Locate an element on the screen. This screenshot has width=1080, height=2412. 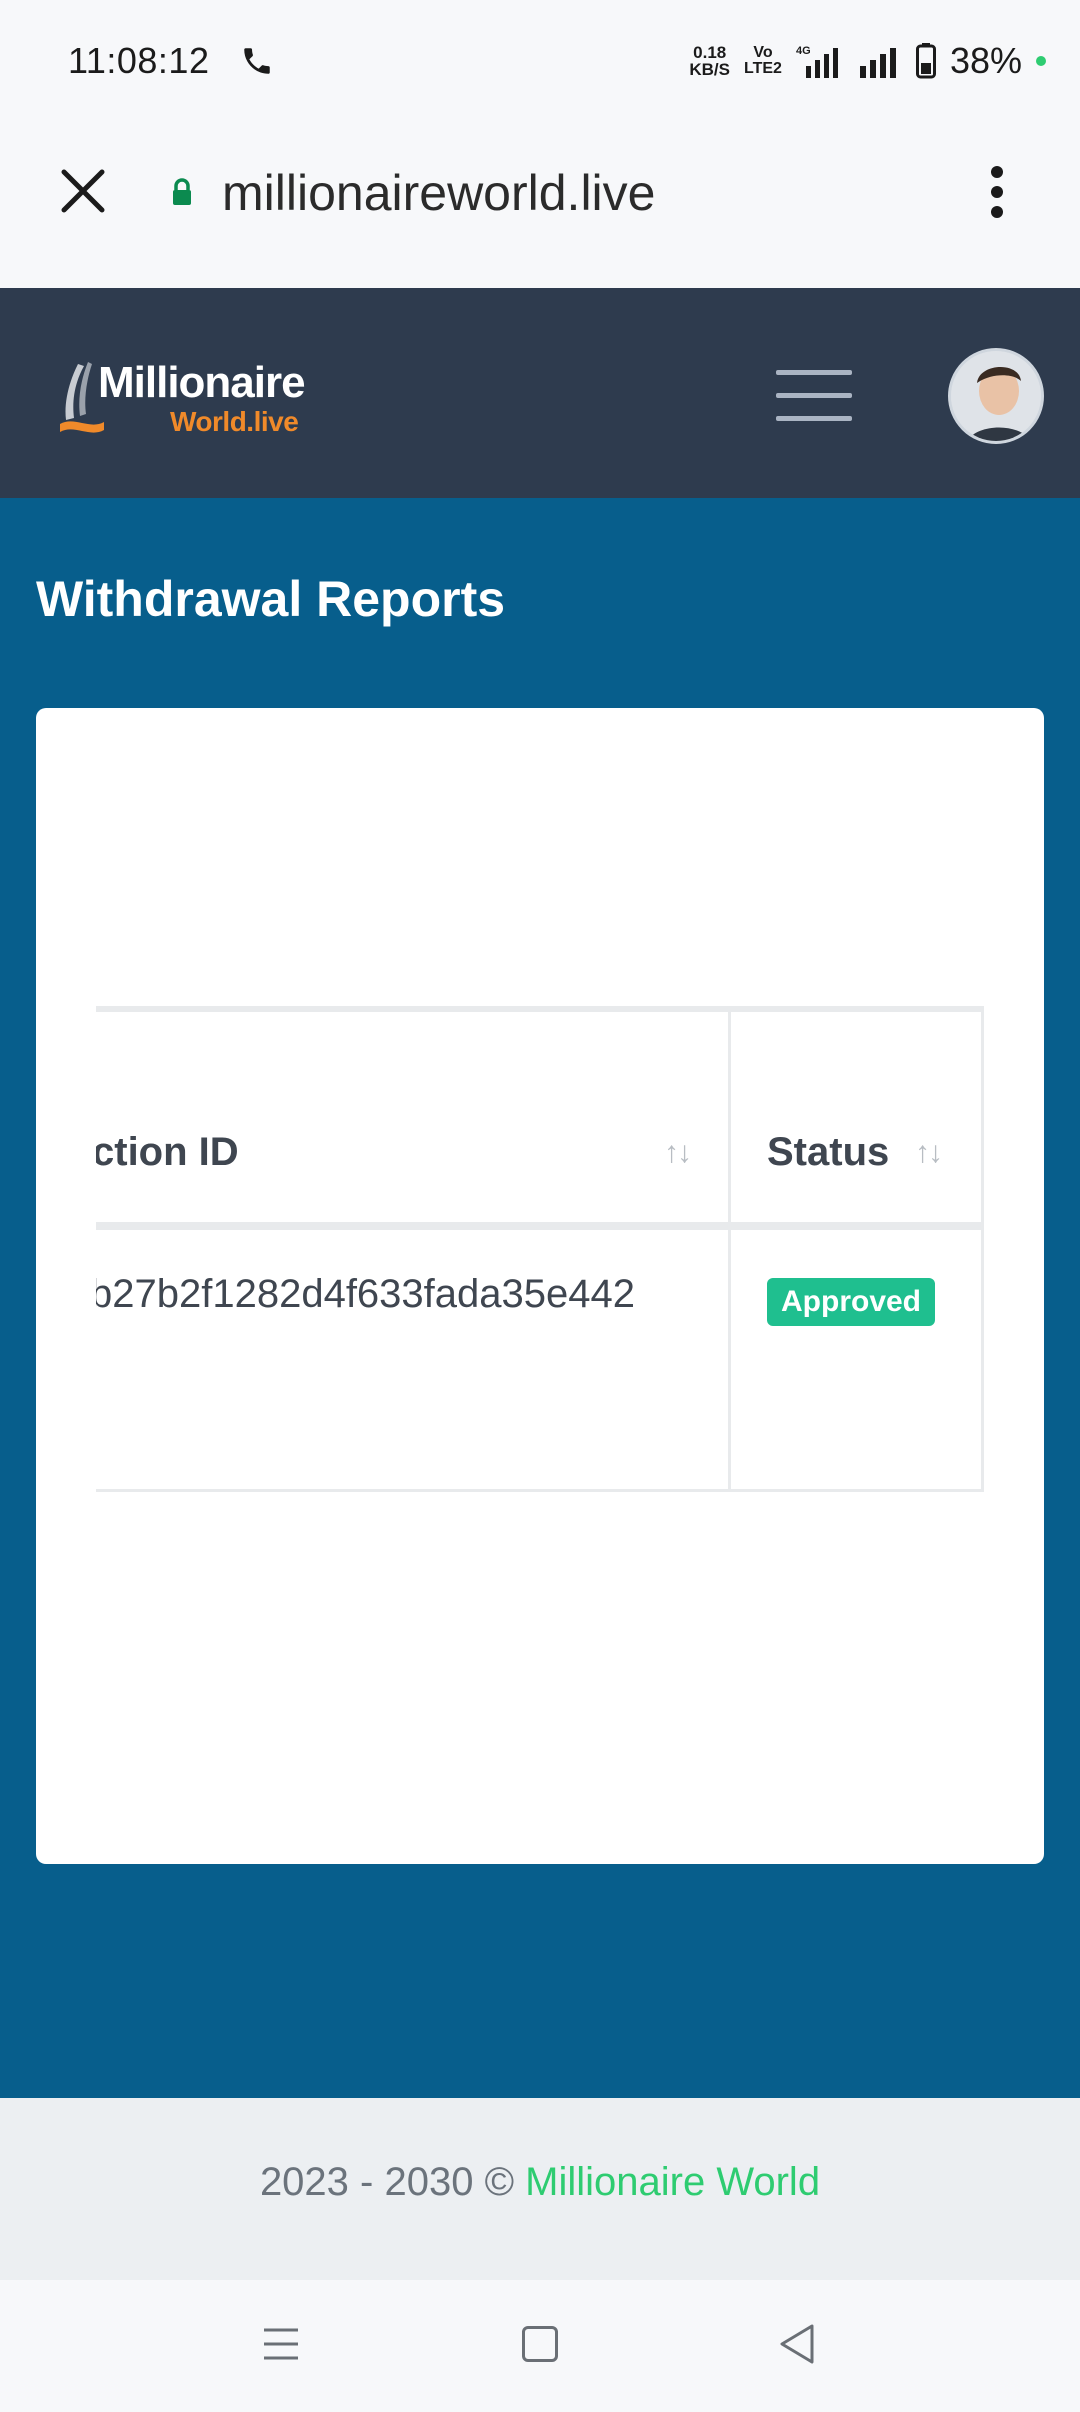
home-icon is located at coordinates (540, 2344).